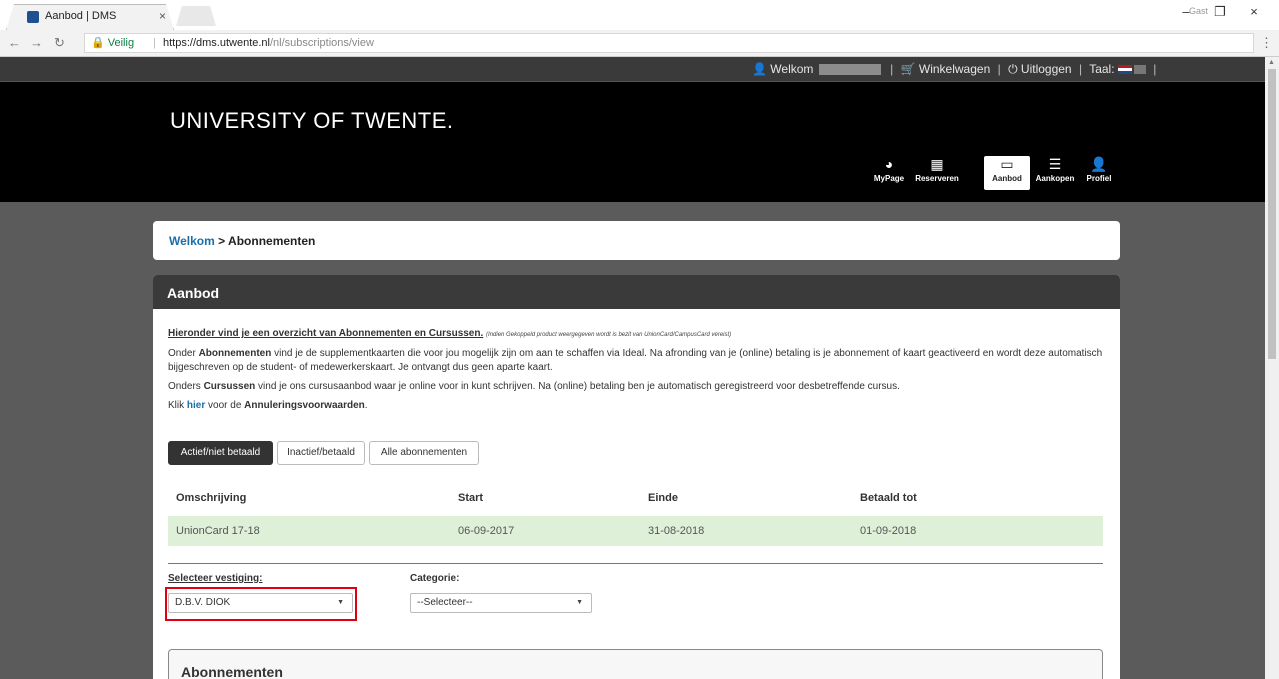 This screenshot has height=679, width=1279. I want to click on panel-title: Aanbod, so click(193, 293).